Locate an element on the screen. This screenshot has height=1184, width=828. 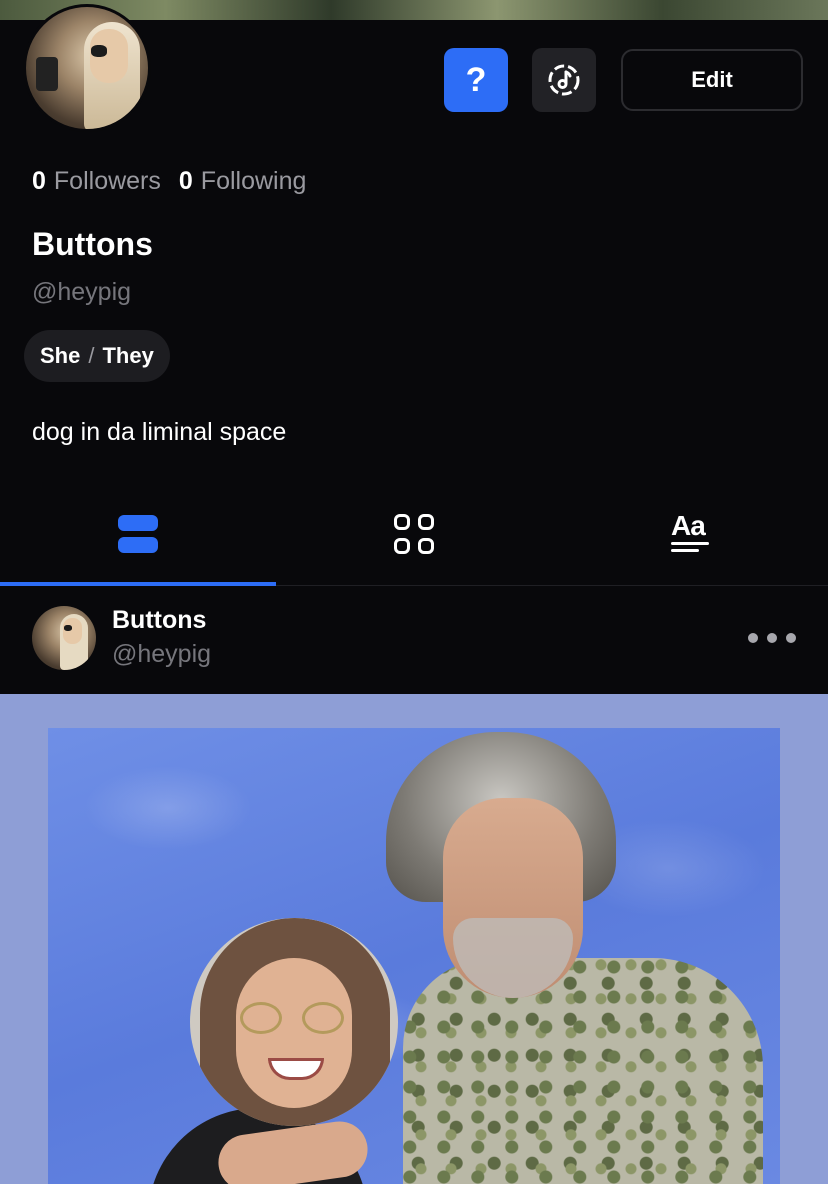
post-author-avatar is located at coordinates (64, 638).